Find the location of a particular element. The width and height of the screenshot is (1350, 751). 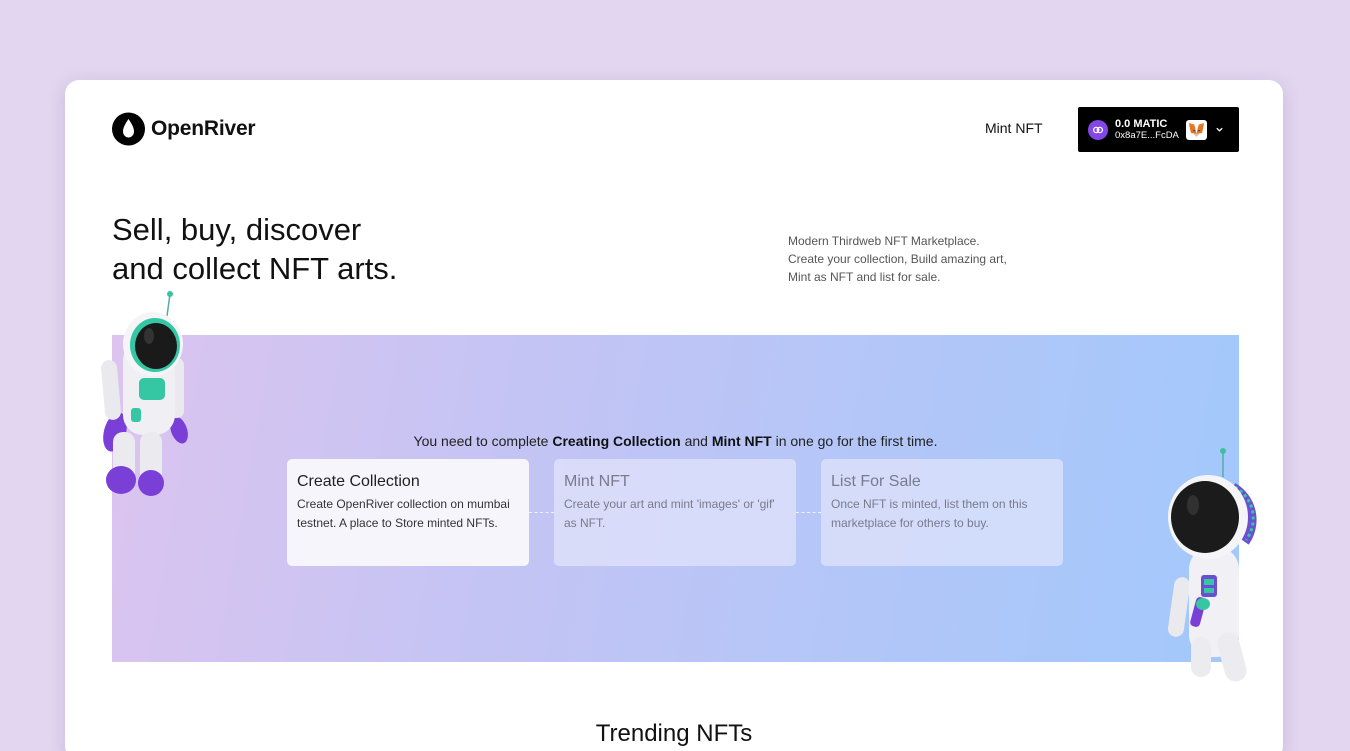

step-title: List For Sale is located at coordinates (876, 481).